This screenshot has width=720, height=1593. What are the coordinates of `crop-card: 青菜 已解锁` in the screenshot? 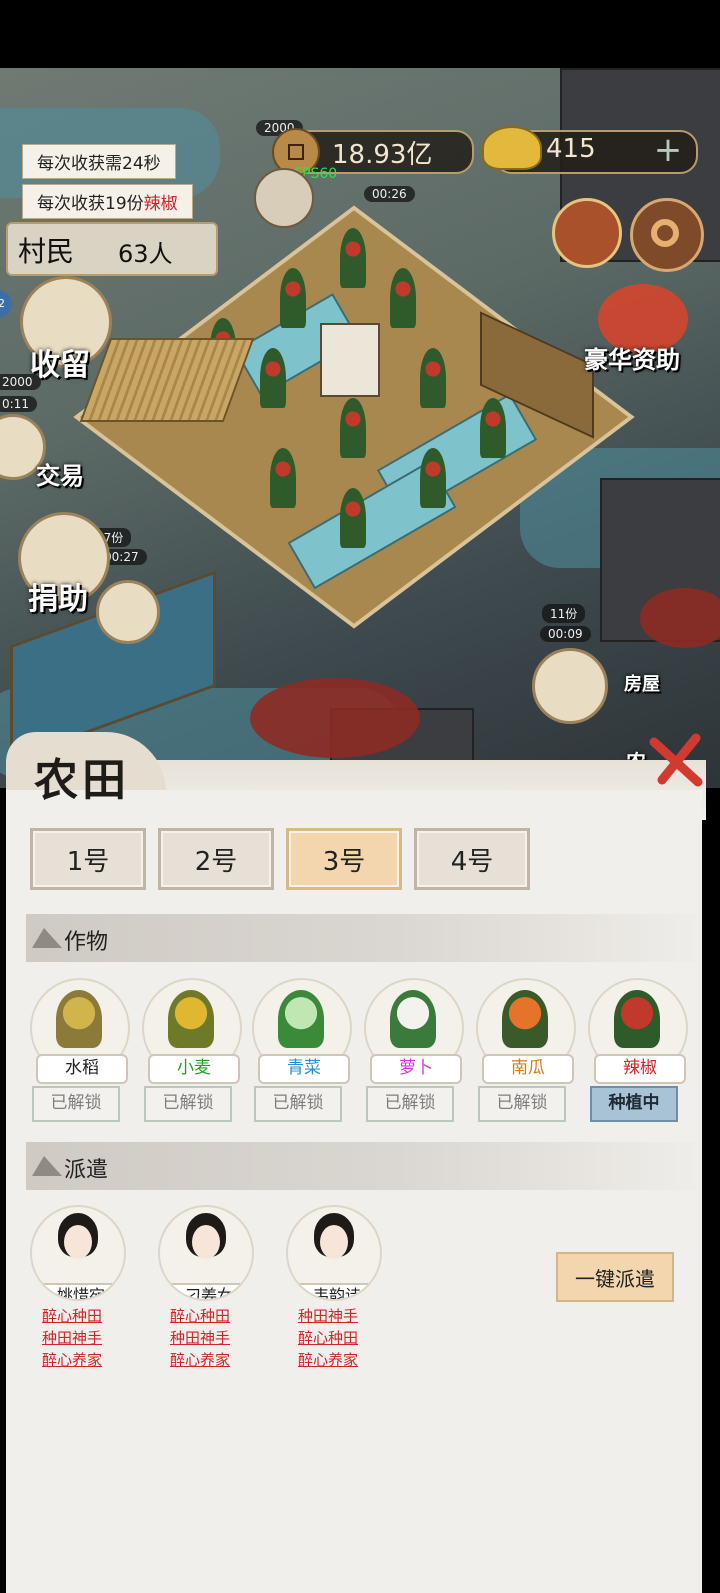 It's located at (302, 1050).